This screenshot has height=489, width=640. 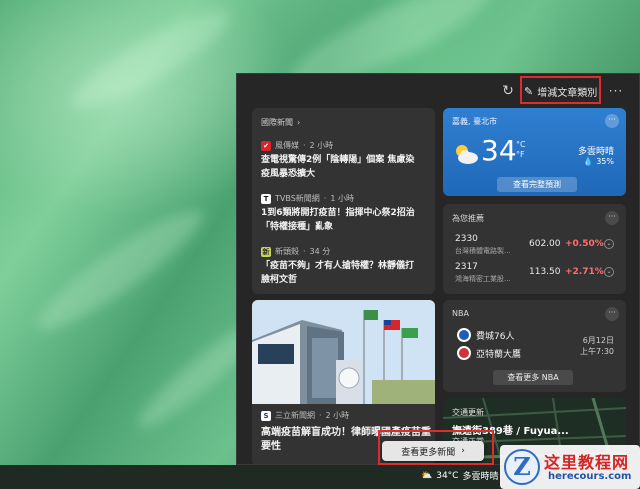 What do you see at coordinates (266, 415) in the screenshot?
I see `source-logo-icon: S` at bounding box center [266, 415].